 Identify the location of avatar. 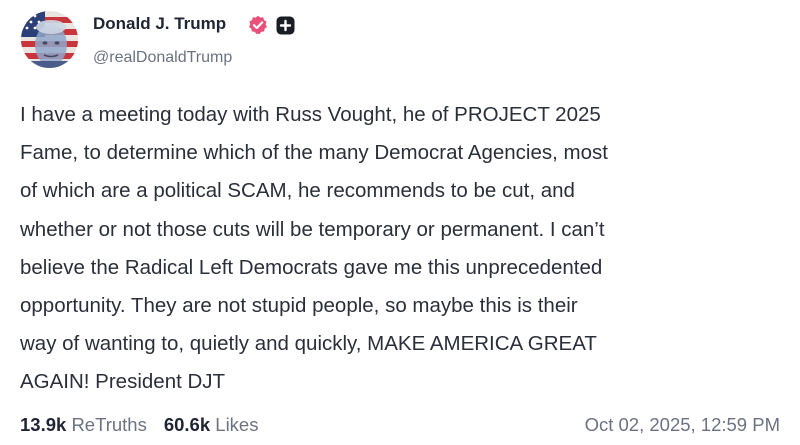
(49, 39).